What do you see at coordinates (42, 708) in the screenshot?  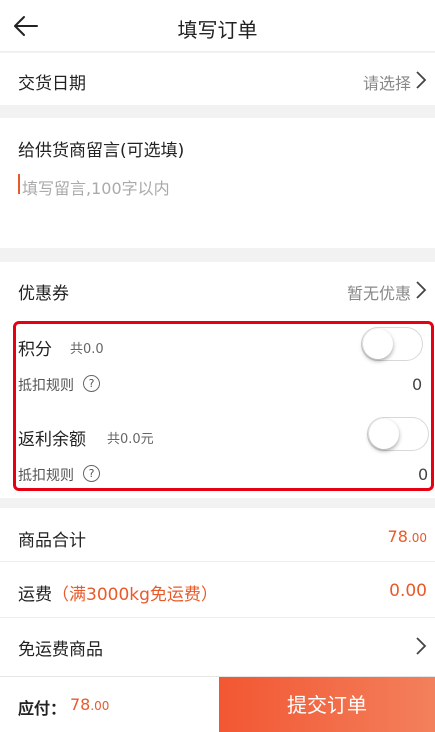 I see `pay-label: 应付：` at bounding box center [42, 708].